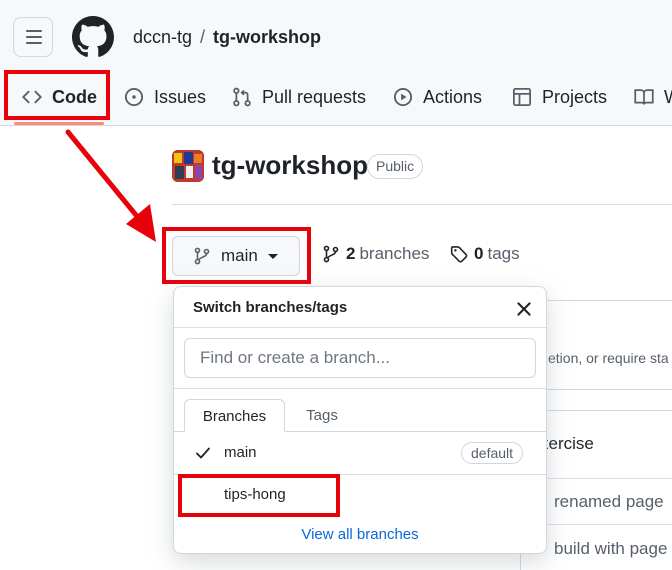 Image resolution: width=672 pixels, height=570 pixels. Describe the element at coordinates (459, 254) in the screenshot. I see `tag-icon` at that location.